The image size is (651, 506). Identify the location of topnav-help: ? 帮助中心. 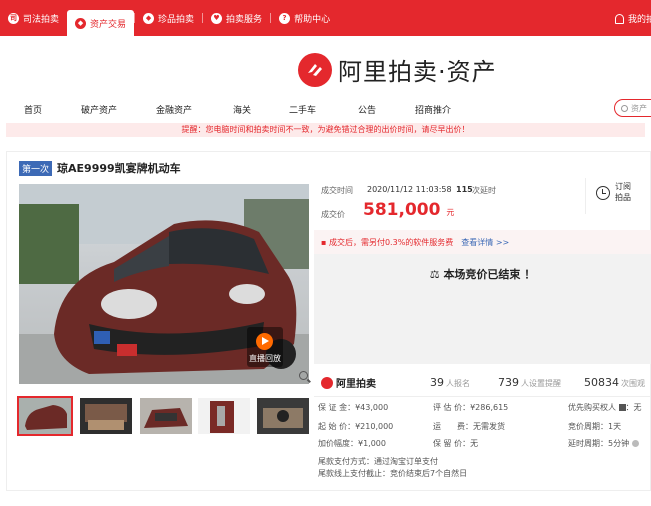
(304, 18).